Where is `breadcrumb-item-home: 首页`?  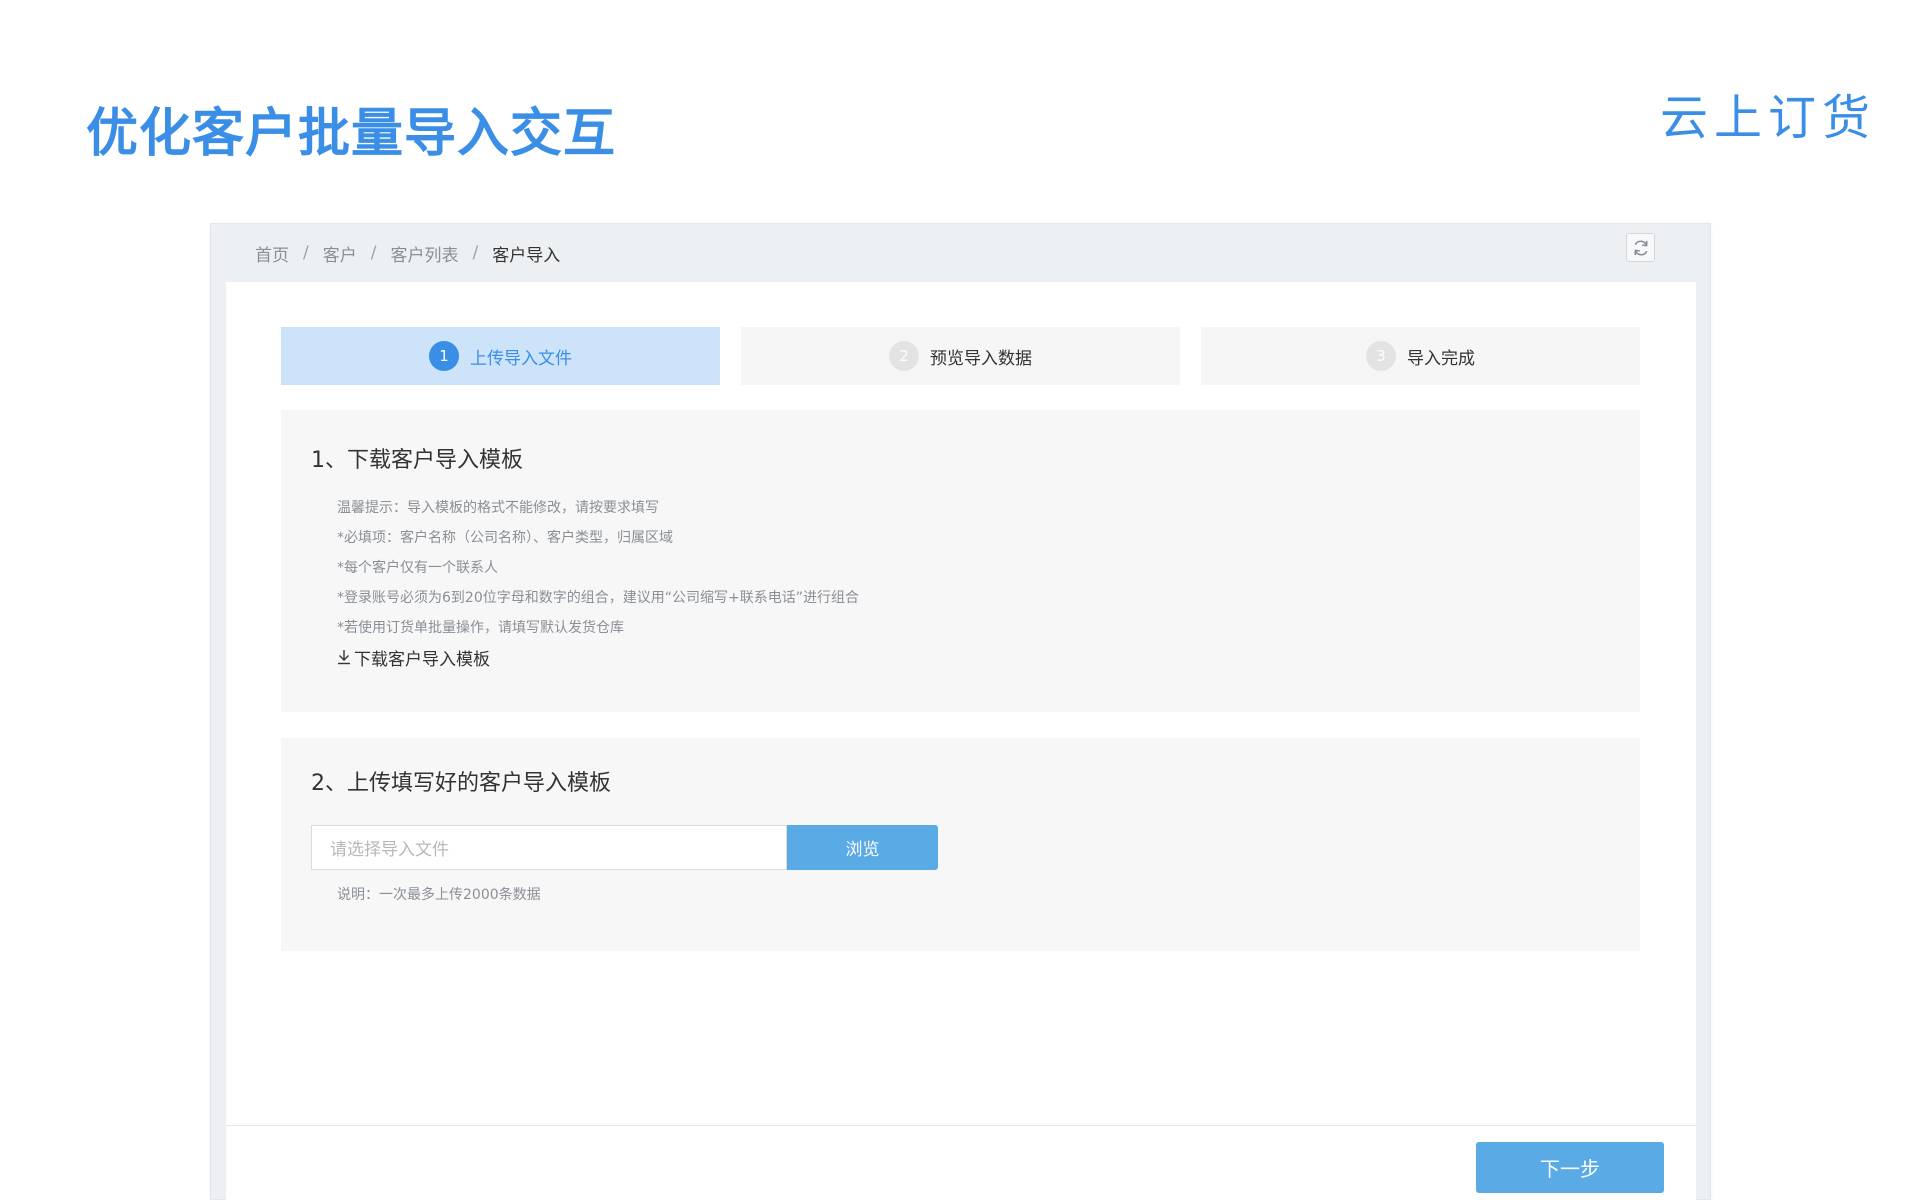 breadcrumb-item-home: 首页 is located at coordinates (272, 253).